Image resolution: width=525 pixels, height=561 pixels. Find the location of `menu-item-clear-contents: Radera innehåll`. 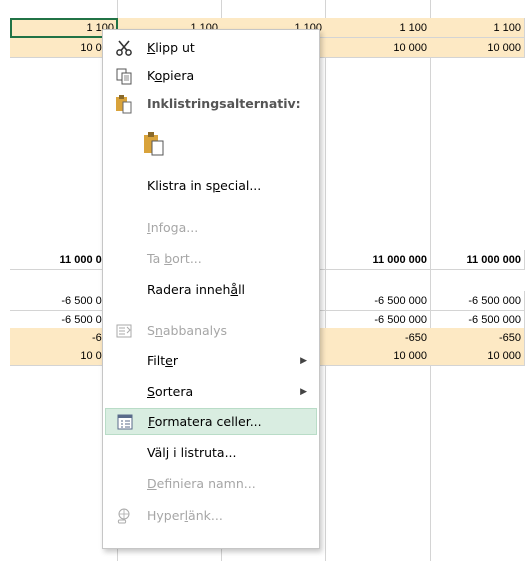

menu-item-clear-contents: Radera innehåll is located at coordinates (211, 289).